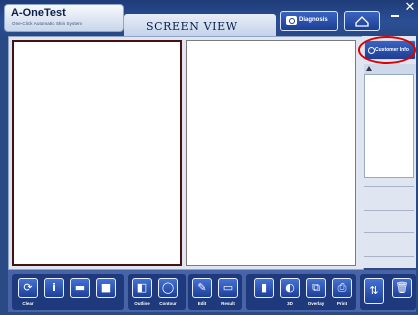  I want to click on home-icon, so click(362, 21).